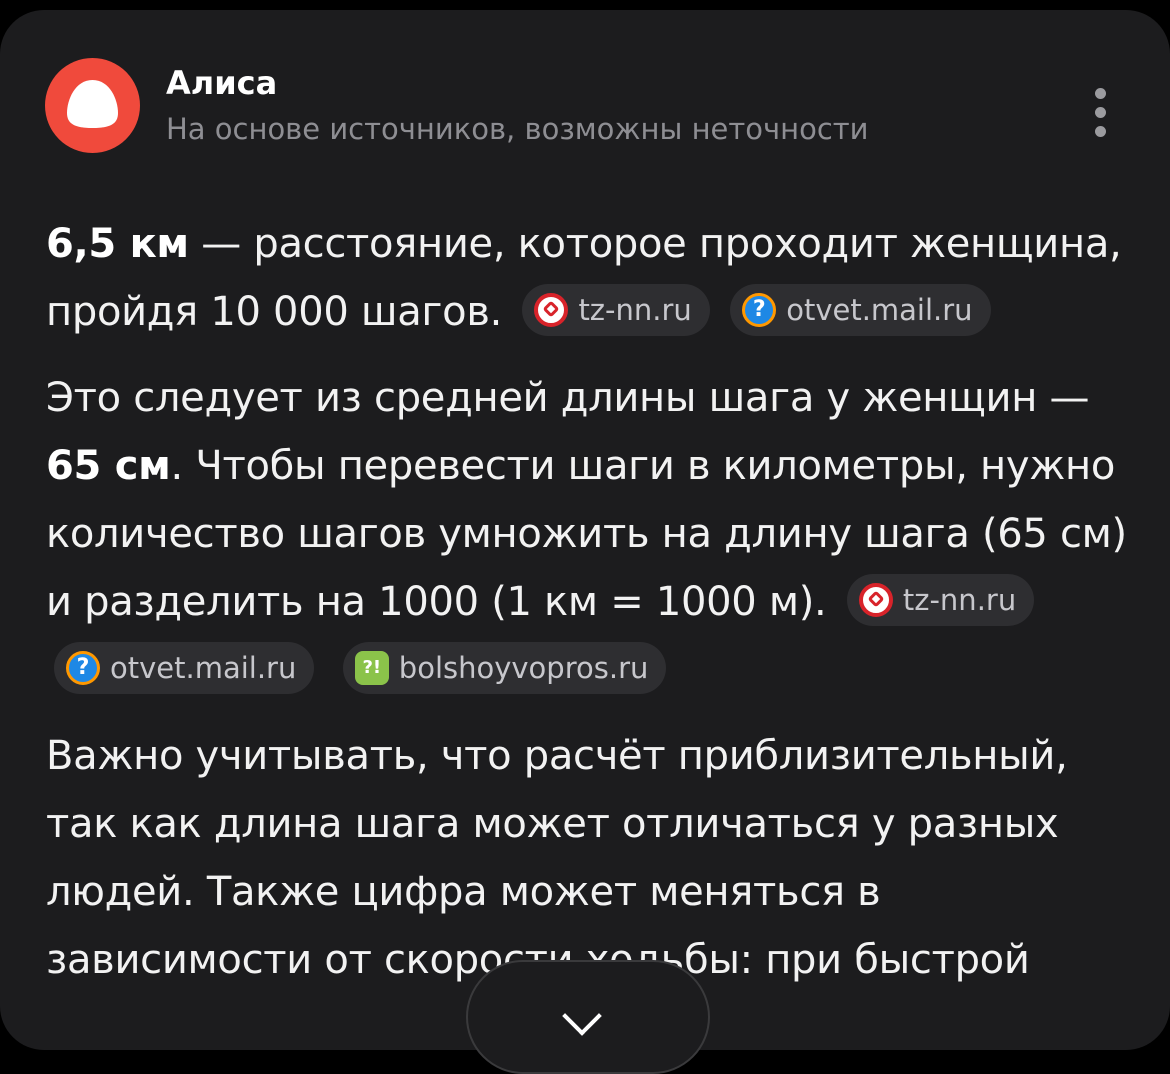  Describe the element at coordinates (222, 83) in the screenshot. I see `assistant-name: Алиса` at that location.